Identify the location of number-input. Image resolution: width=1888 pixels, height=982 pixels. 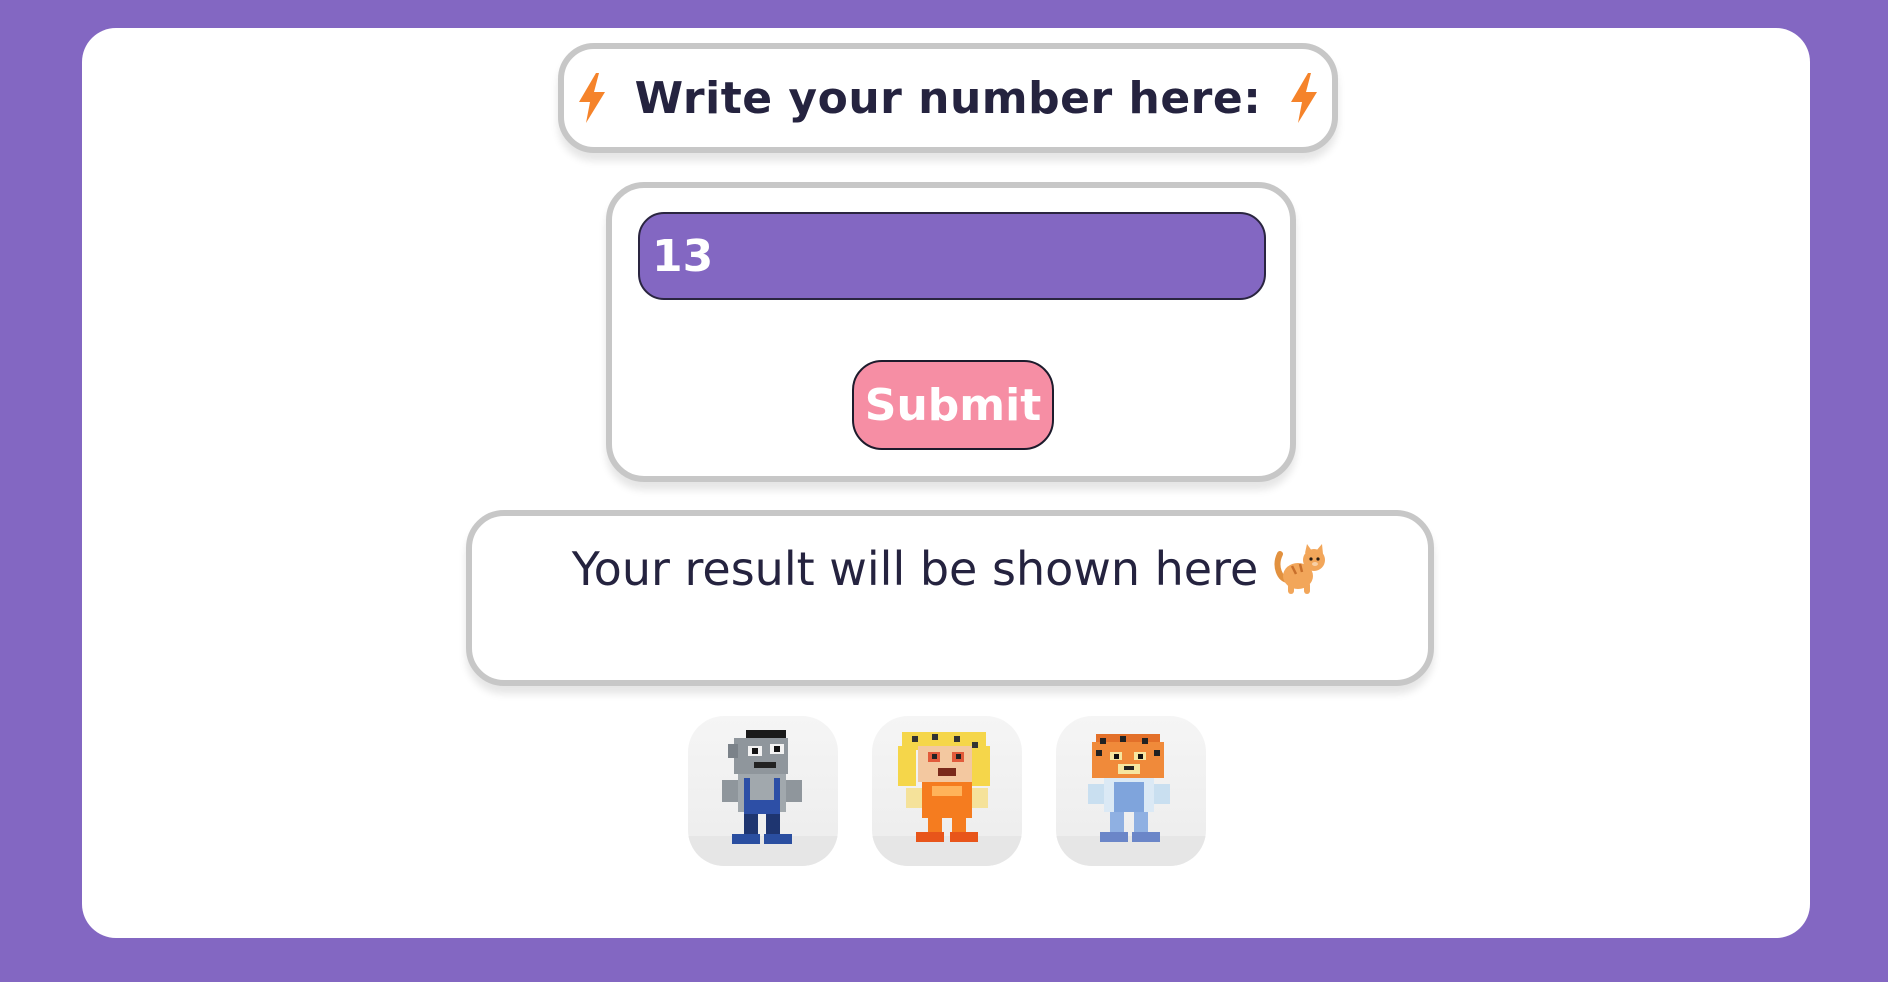
(952, 256).